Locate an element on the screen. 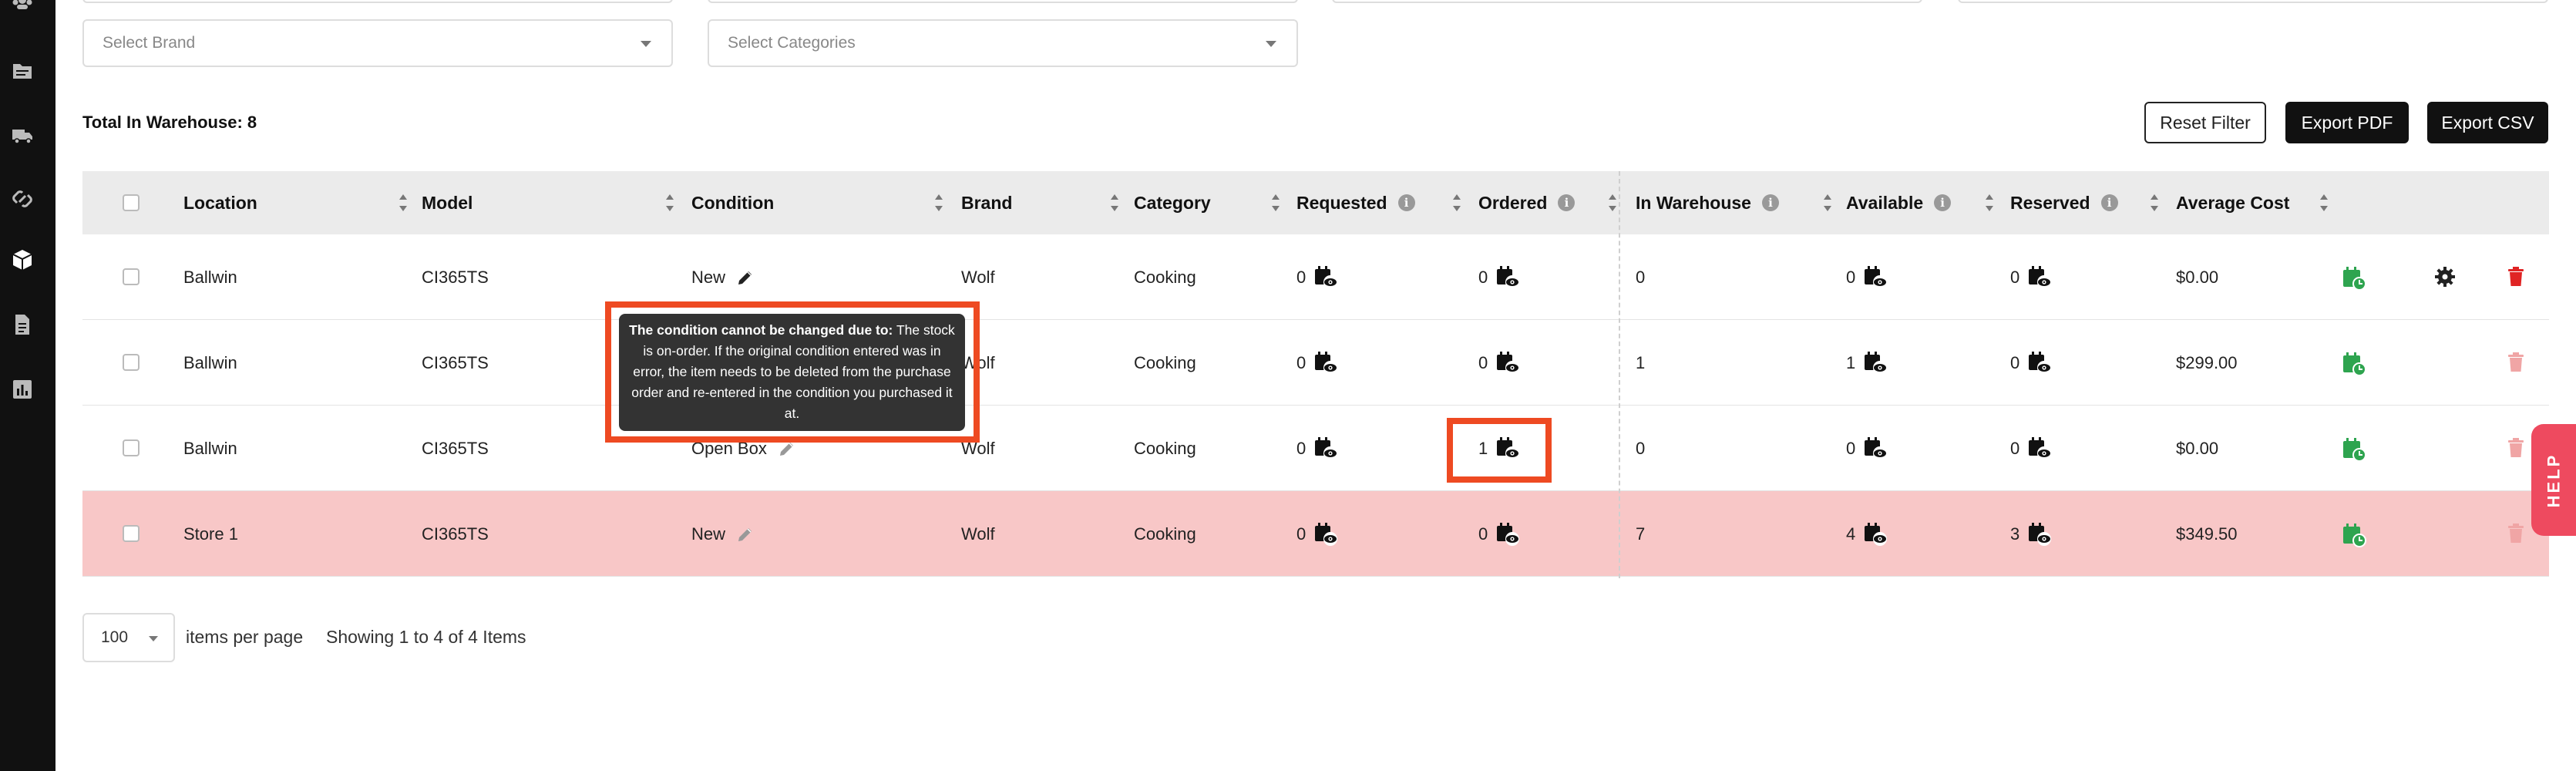 This screenshot has height=771, width=2576. header-available-label: Available is located at coordinates (1885, 203).